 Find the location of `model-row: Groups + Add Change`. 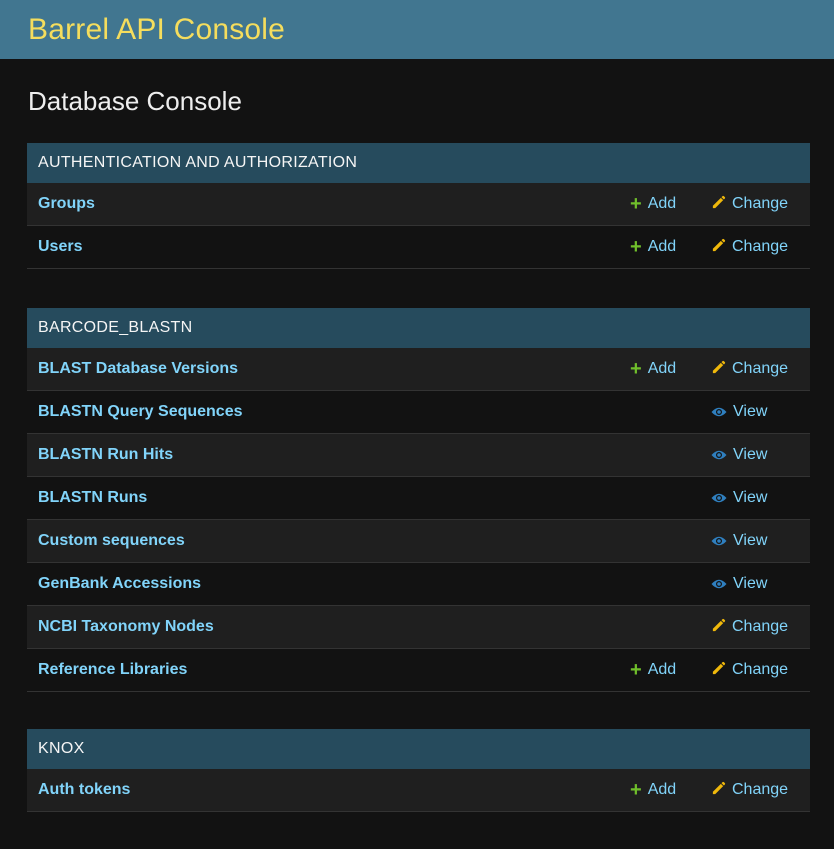

model-row: Groups + Add Change is located at coordinates (418, 204).